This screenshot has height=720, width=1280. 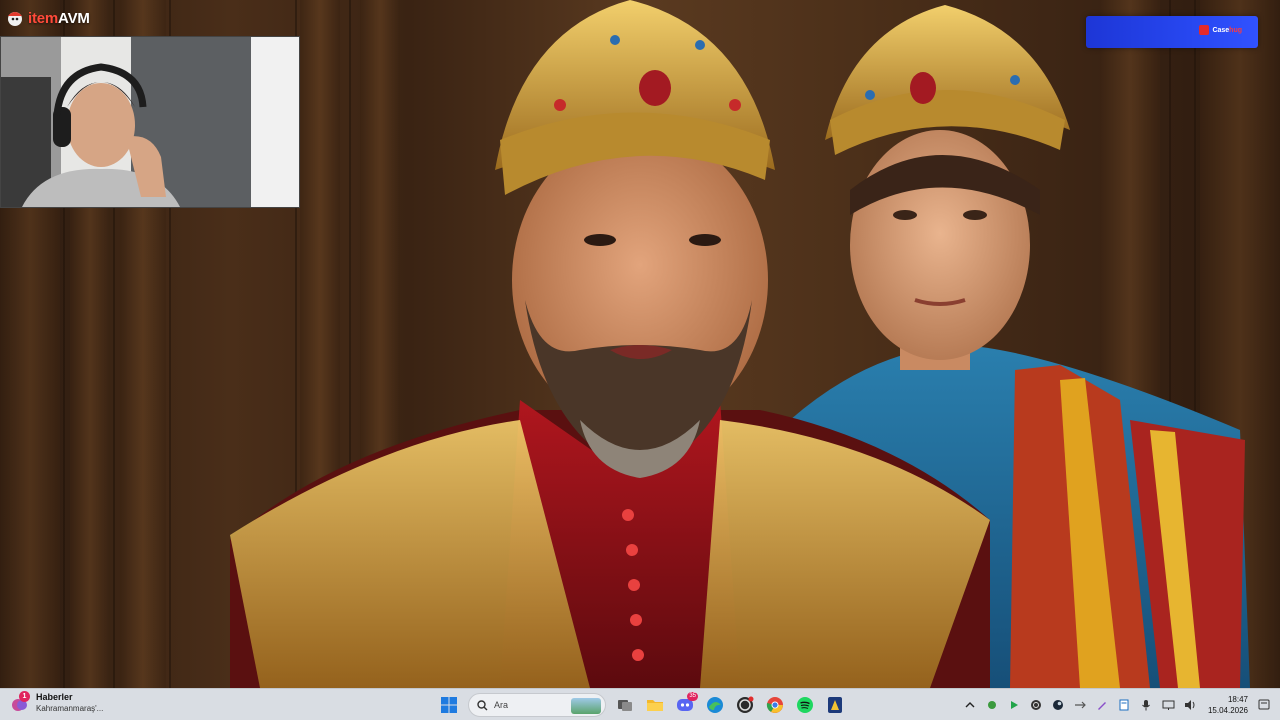 I want to click on play-icon, so click(x=1015, y=705).